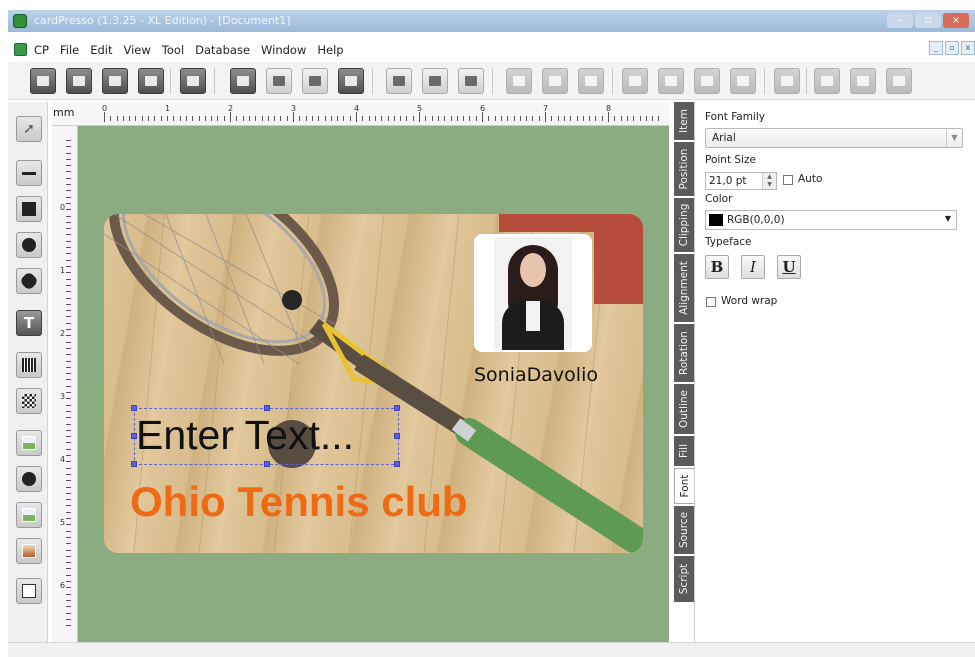  I want to click on background-tool, so click(29, 515).